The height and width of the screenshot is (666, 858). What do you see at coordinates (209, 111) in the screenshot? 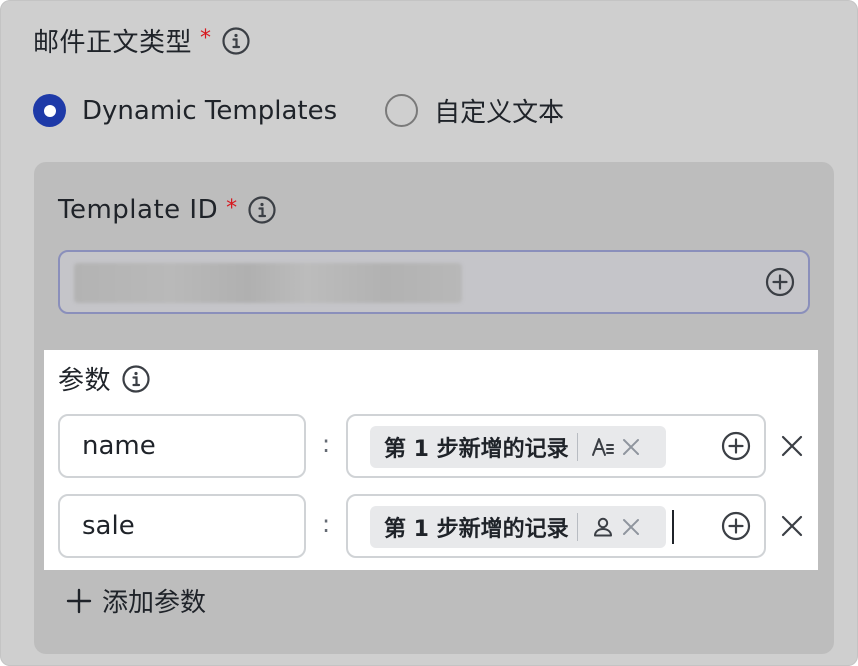
I see `radio-label-dynamic-templates: Dynamic Templates` at bounding box center [209, 111].